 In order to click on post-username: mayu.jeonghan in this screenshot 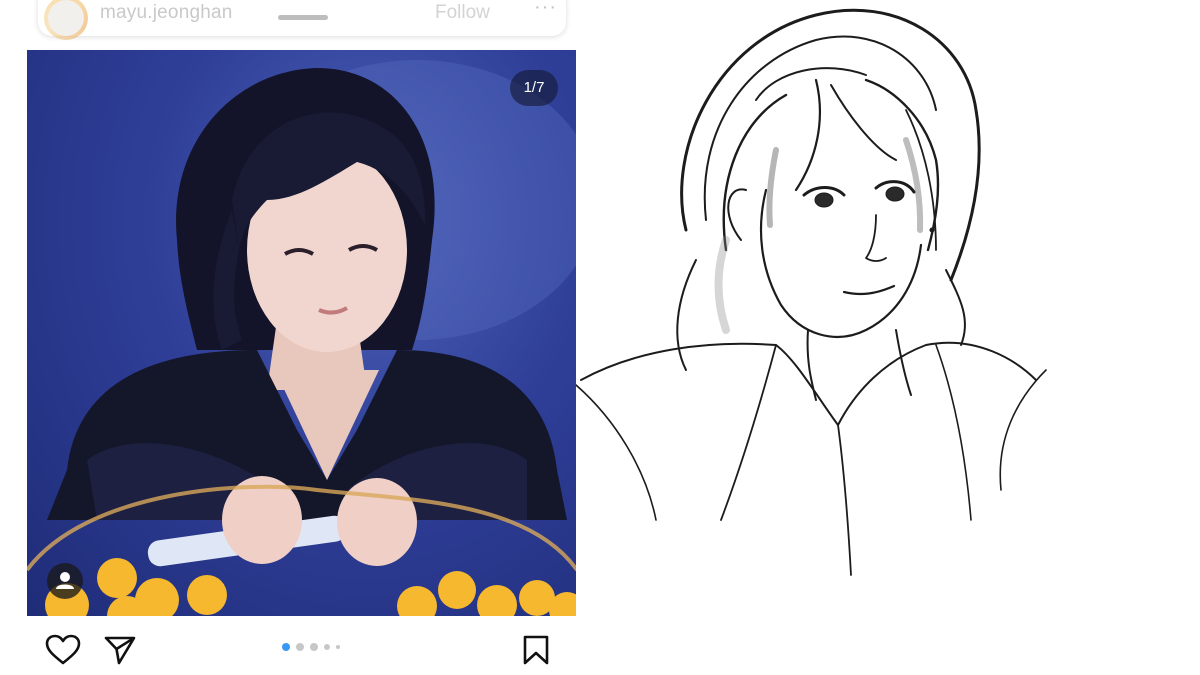, I will do `click(166, 13)`.